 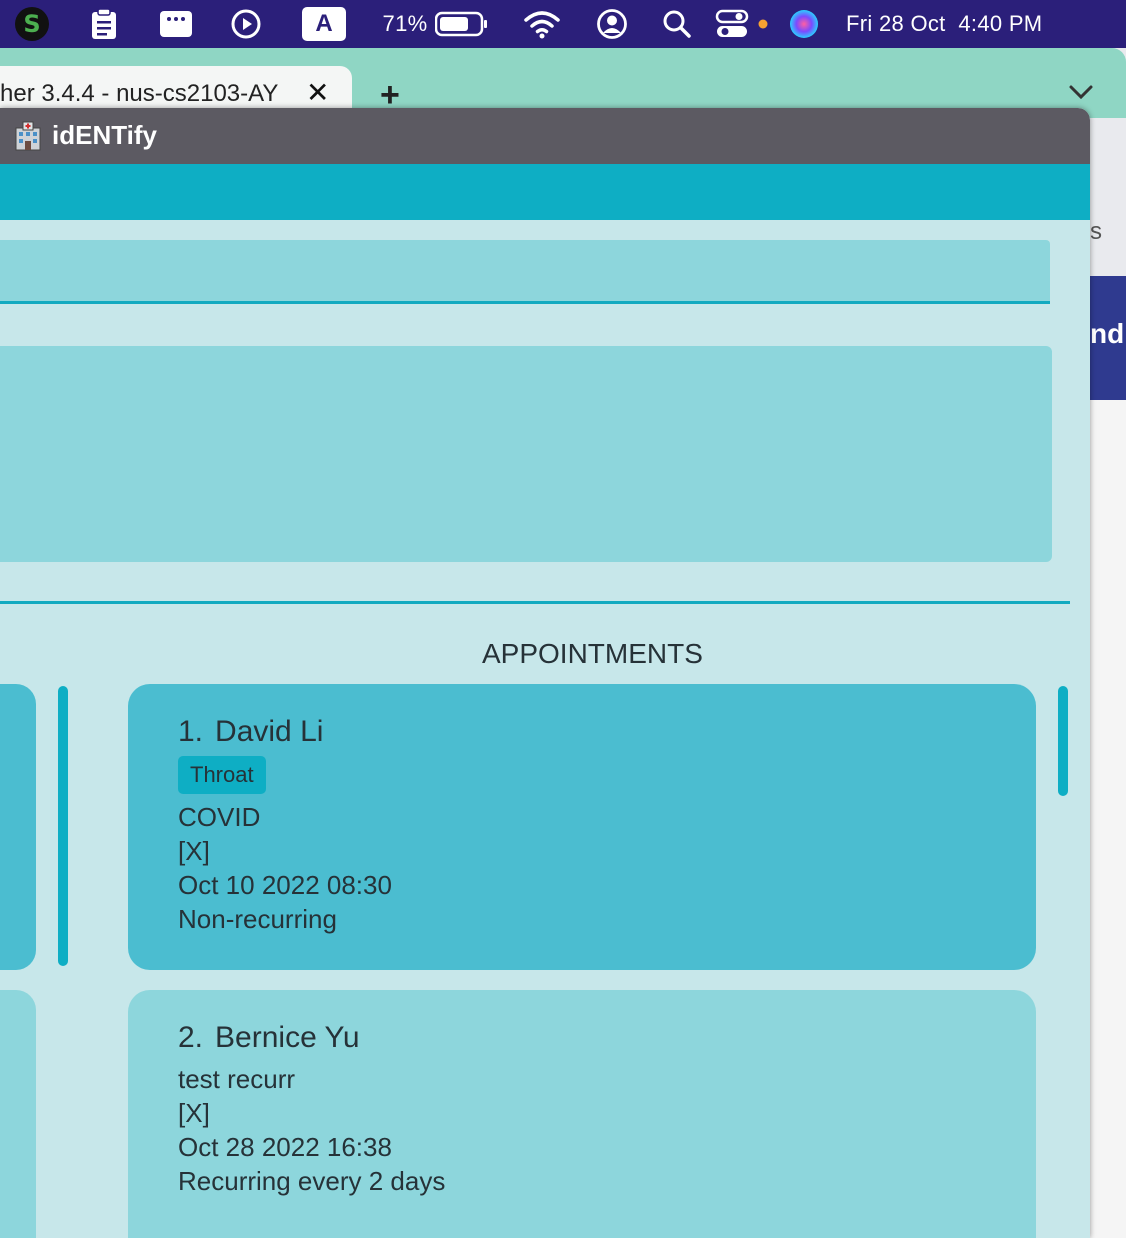 I want to click on appointment-tag: Throat, so click(x=222, y=775).